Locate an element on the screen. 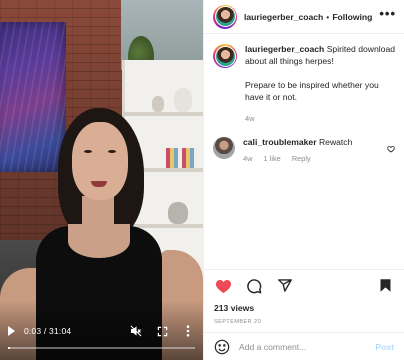 The width and height of the screenshot is (404, 360). comment-icon is located at coordinates (254, 286).